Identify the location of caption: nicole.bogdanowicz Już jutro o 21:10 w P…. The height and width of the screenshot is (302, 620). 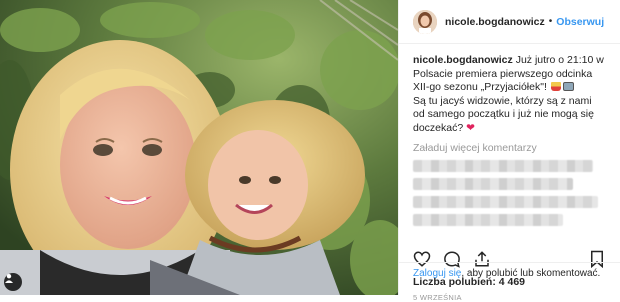
(509, 94).